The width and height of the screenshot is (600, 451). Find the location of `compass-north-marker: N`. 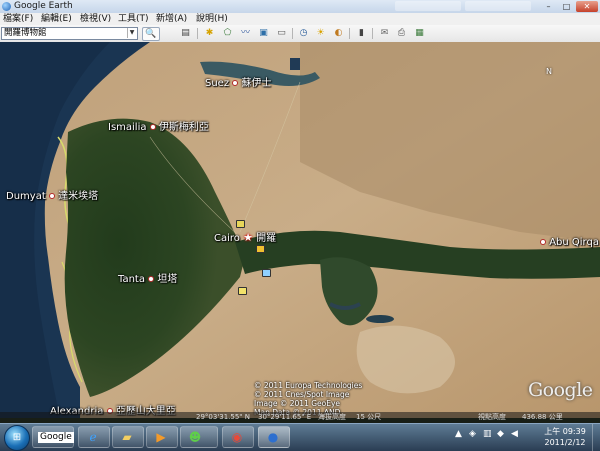

compass-north-marker: N is located at coordinates (549, 71).